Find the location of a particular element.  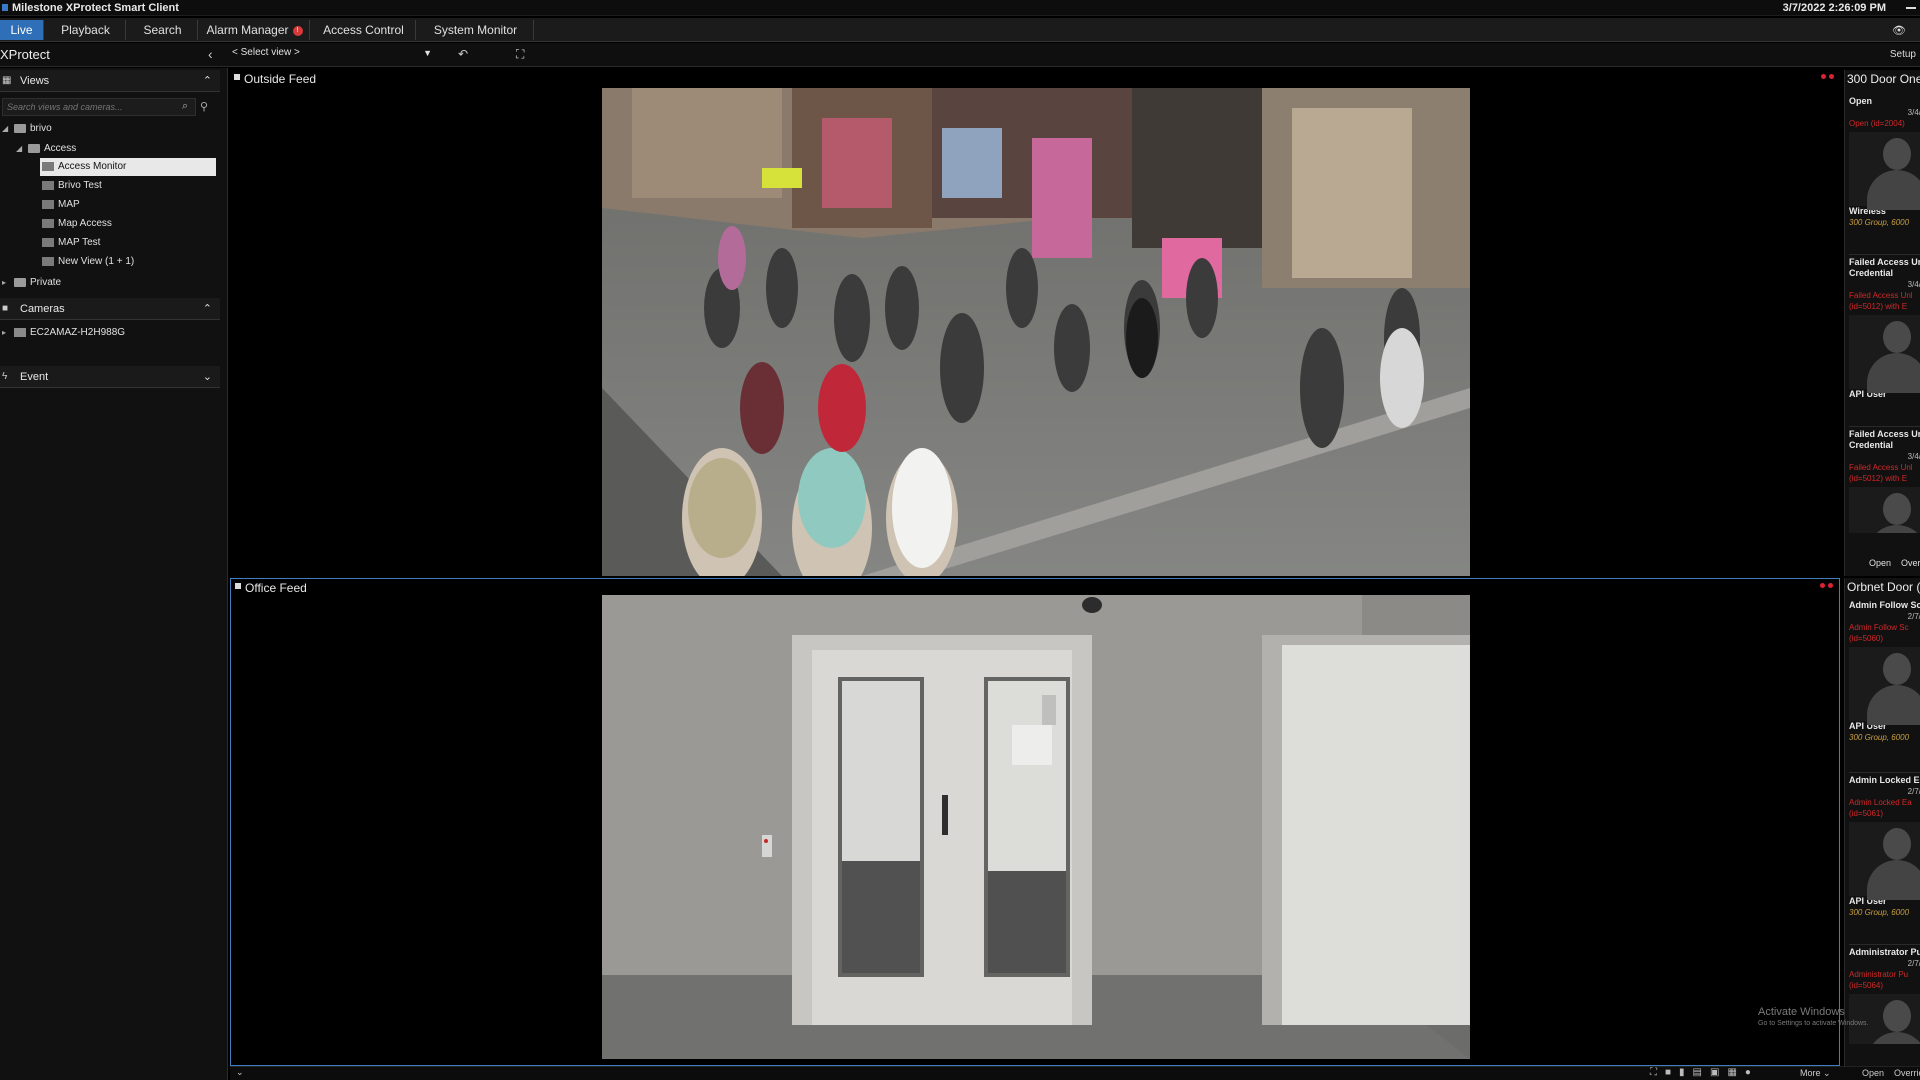

tab-alarm-manager: Alarm Manager! is located at coordinates (255, 30).